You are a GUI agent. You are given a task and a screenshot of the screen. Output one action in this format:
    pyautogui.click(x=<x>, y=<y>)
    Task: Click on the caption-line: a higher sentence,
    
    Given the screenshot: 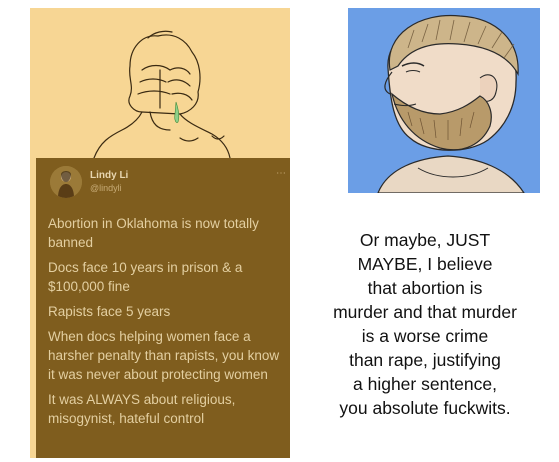 What is the action you would take?
    pyautogui.click(x=425, y=384)
    